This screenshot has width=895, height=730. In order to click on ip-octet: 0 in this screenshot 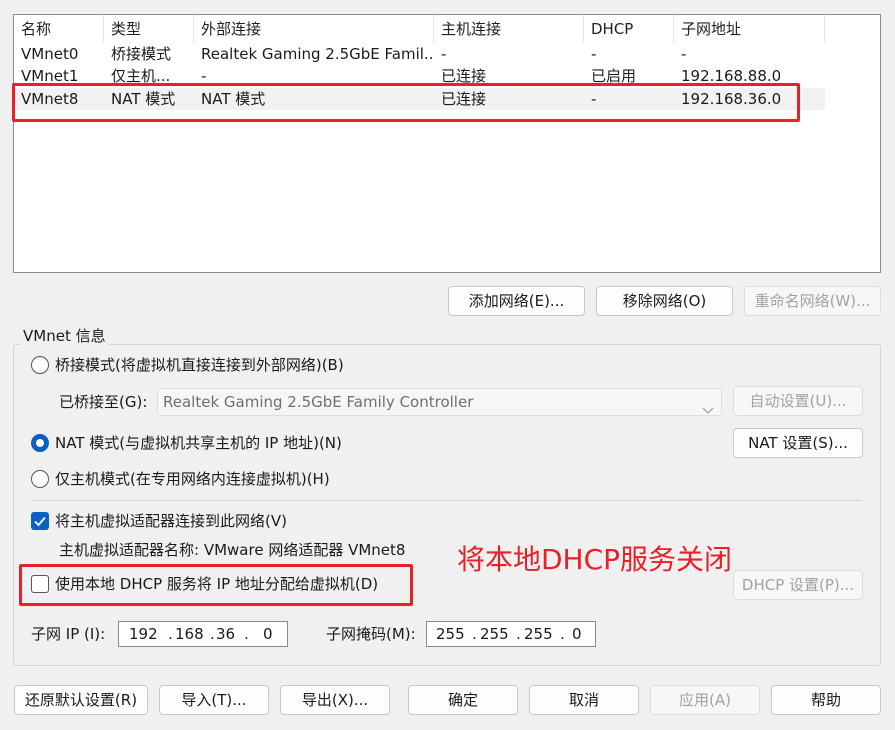, I will do `click(268, 634)`.